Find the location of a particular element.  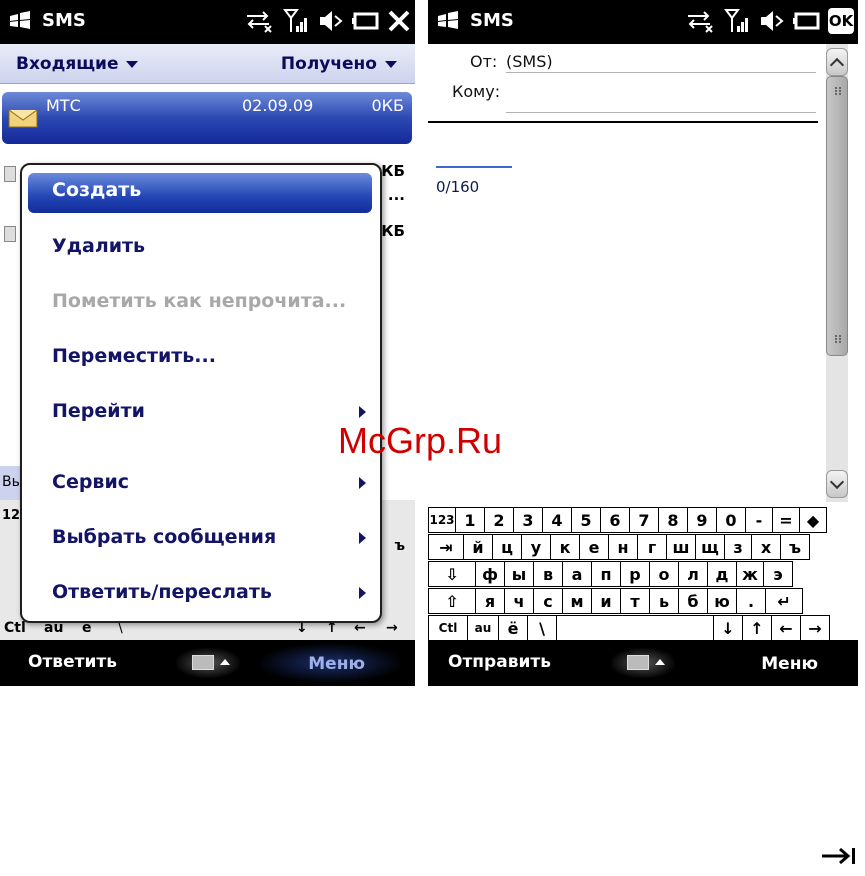

key: а is located at coordinates (577, 574).